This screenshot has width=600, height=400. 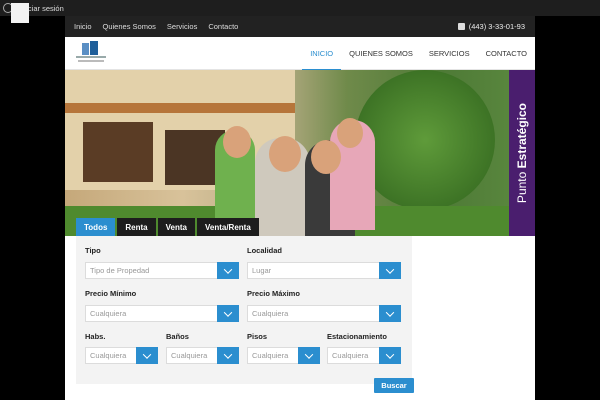 What do you see at coordinates (357, 336) in the screenshot?
I see `estacionamiento-label: Estacionamiento` at bounding box center [357, 336].